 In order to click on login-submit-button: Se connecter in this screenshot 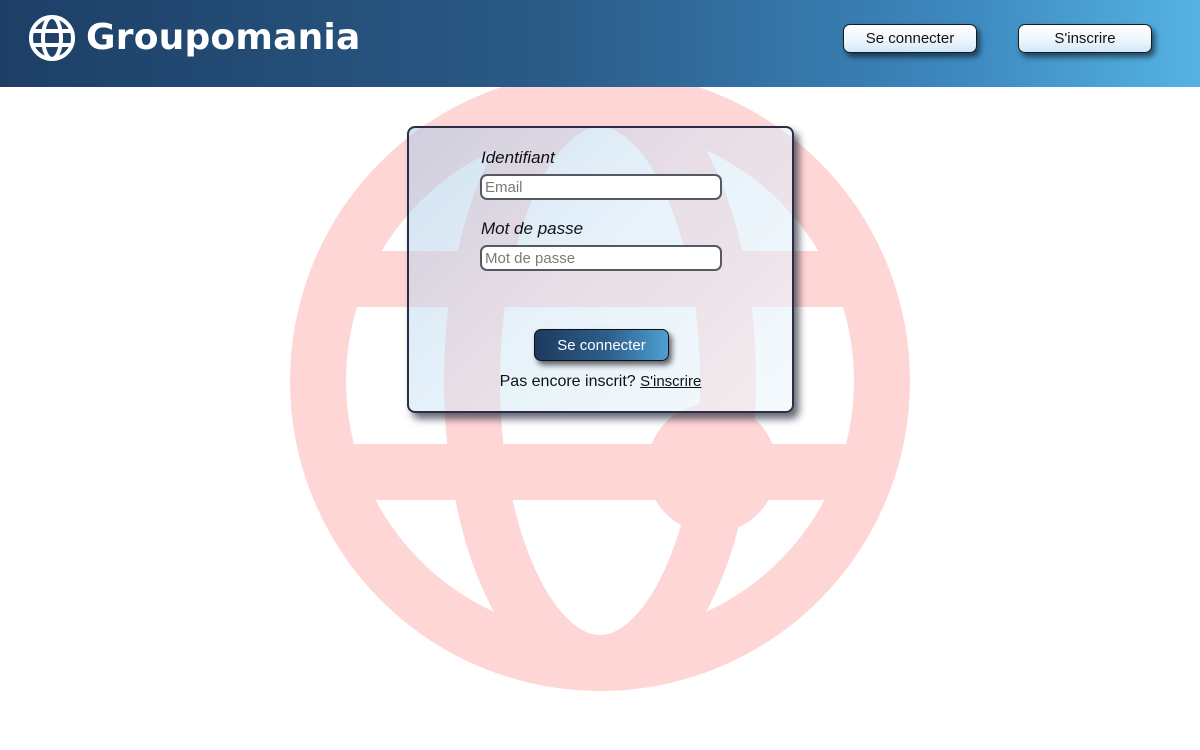, I will do `click(601, 345)`.